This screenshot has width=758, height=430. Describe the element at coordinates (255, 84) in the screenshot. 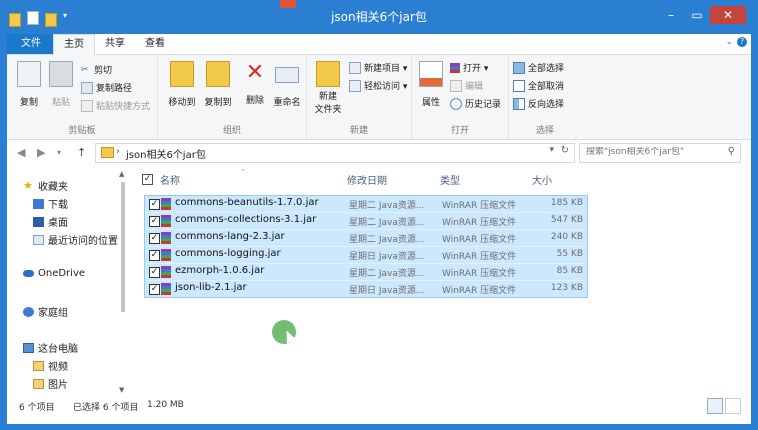

I see `delete-button: ✕ 删除` at that location.